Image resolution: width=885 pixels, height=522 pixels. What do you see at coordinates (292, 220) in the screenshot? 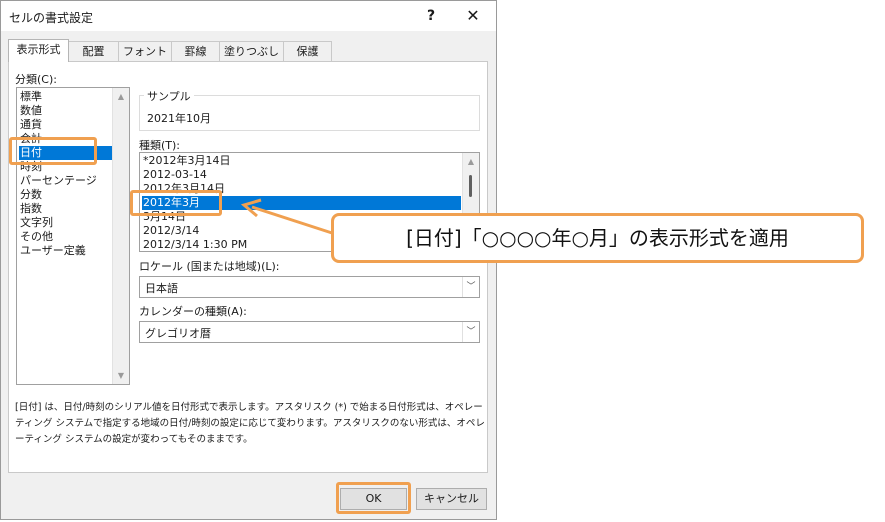
I see `arrow-line` at bounding box center [292, 220].